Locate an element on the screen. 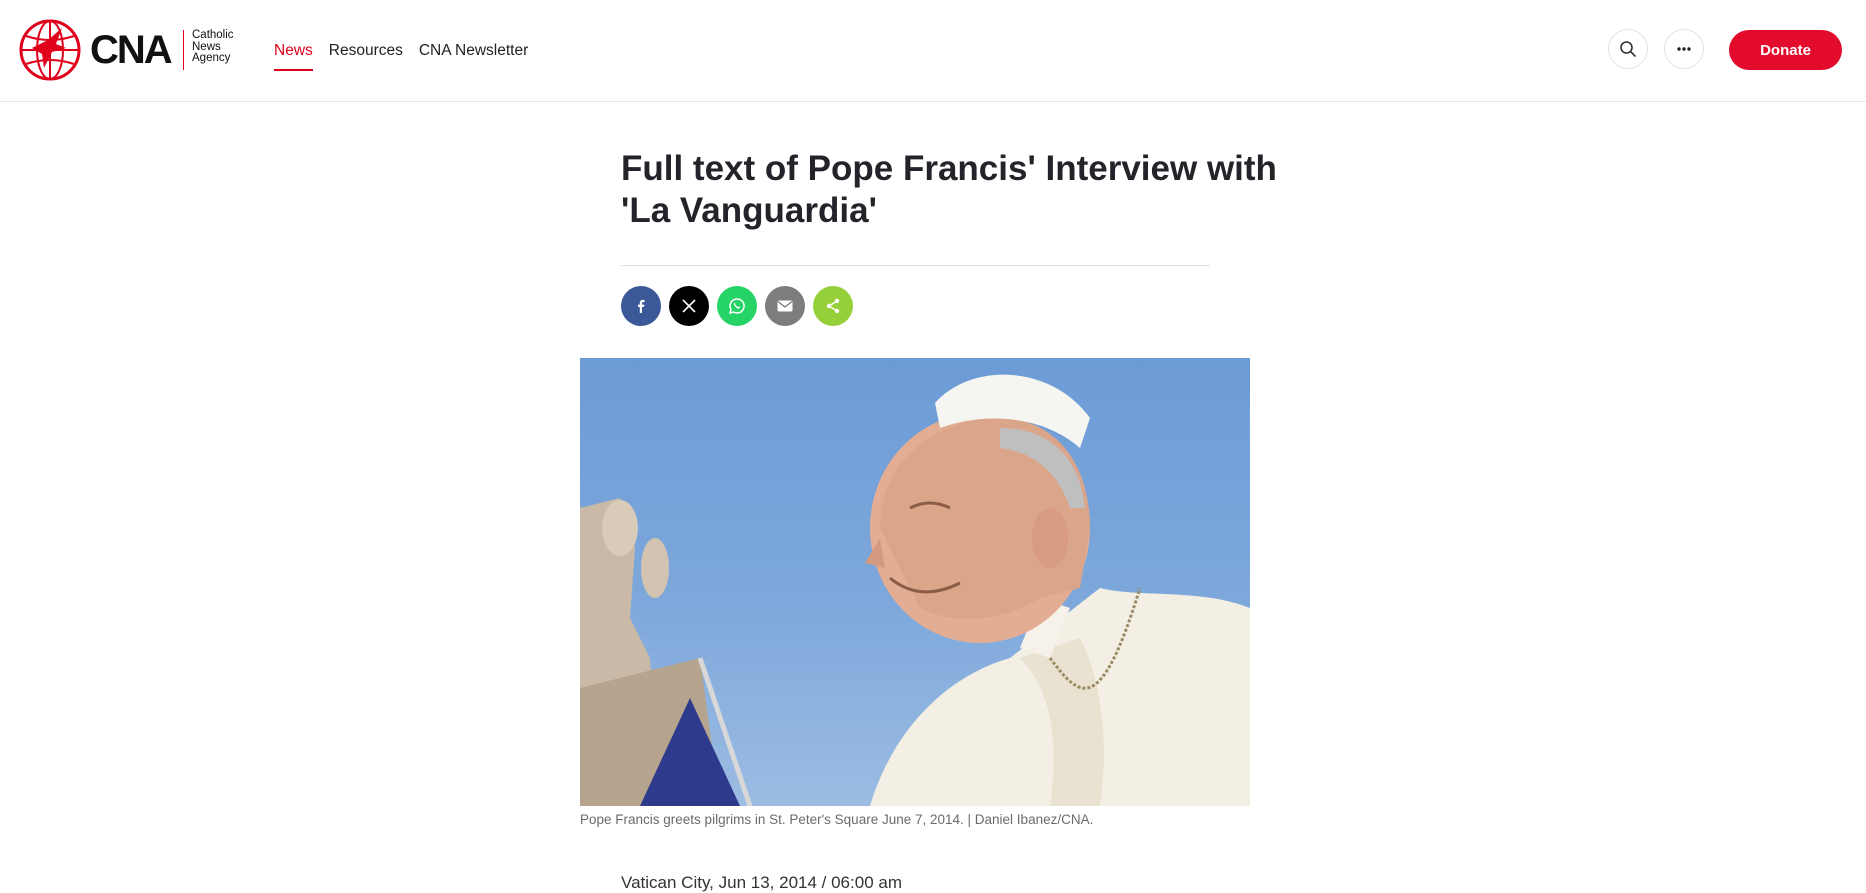  whatsapp-icon is located at coordinates (736, 306).